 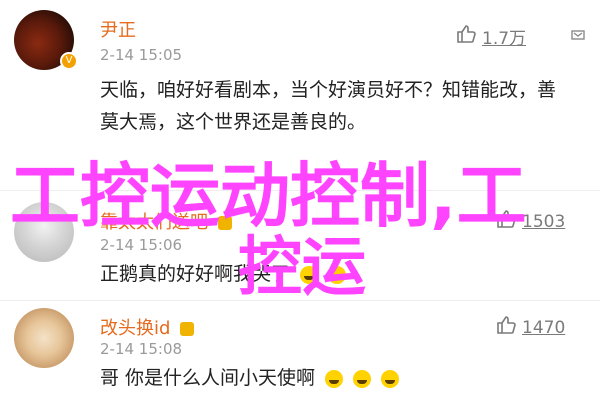 What do you see at coordinates (69, 61) in the screenshot?
I see `verified-badge-icon: V` at bounding box center [69, 61].